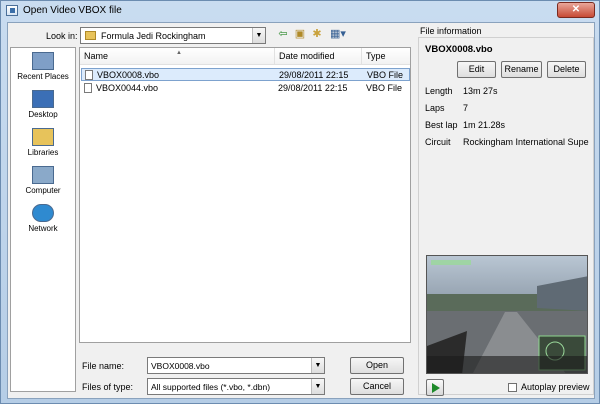 The width and height of the screenshot is (600, 404). Describe the element at coordinates (12, 10) in the screenshot. I see `app-icon` at that location.